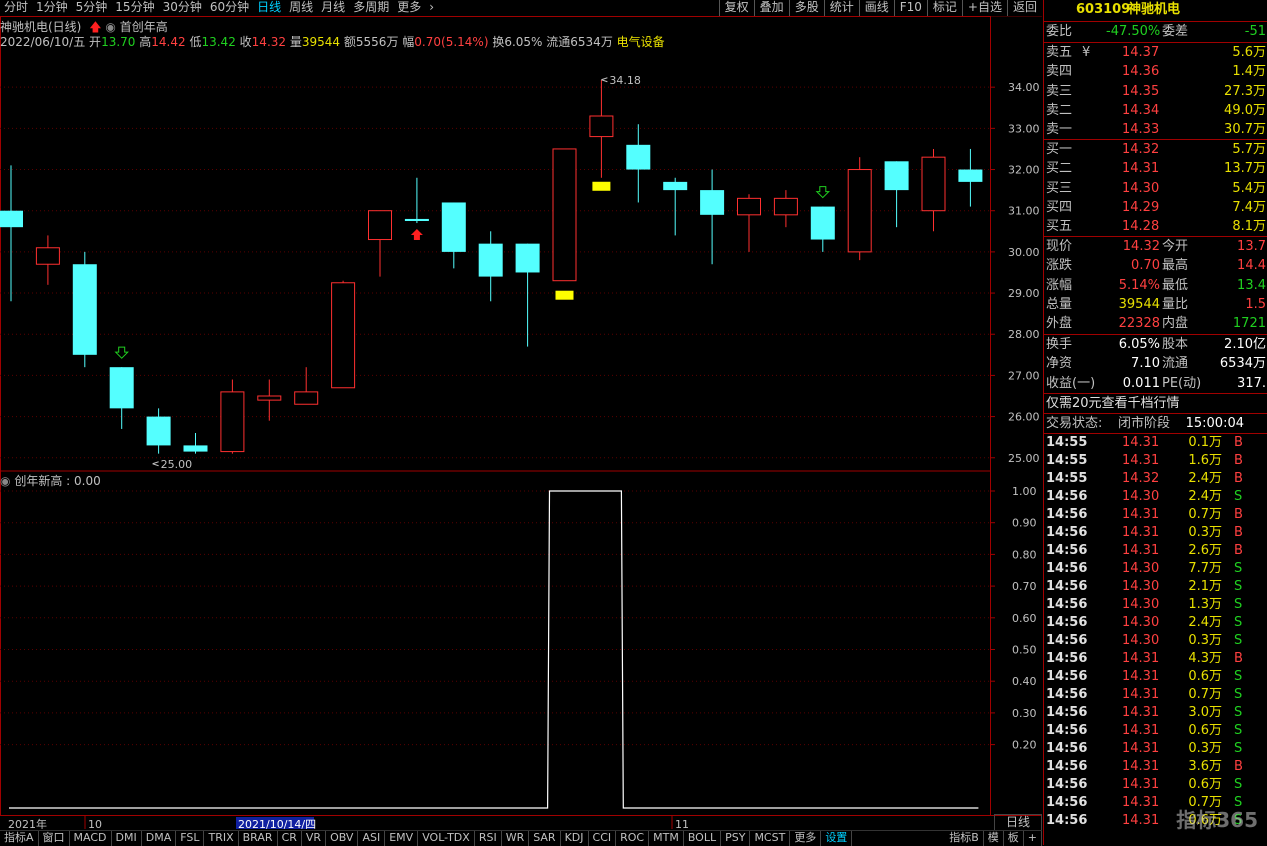 This screenshot has height=846, width=1267. What do you see at coordinates (431, 8) in the screenshot?
I see `more-arrow-icon: ›` at bounding box center [431, 8].